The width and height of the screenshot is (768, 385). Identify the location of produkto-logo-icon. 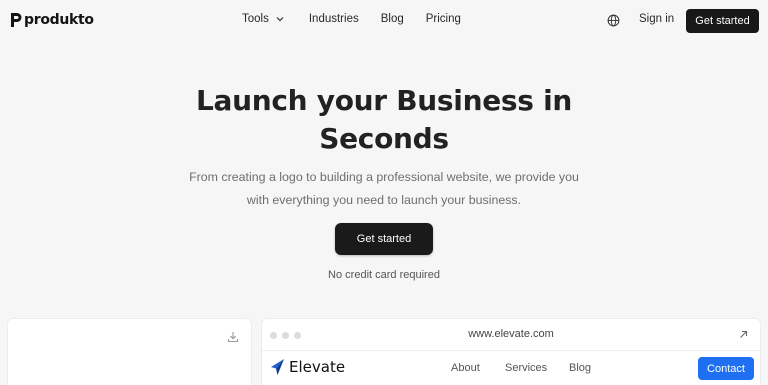
(16, 20).